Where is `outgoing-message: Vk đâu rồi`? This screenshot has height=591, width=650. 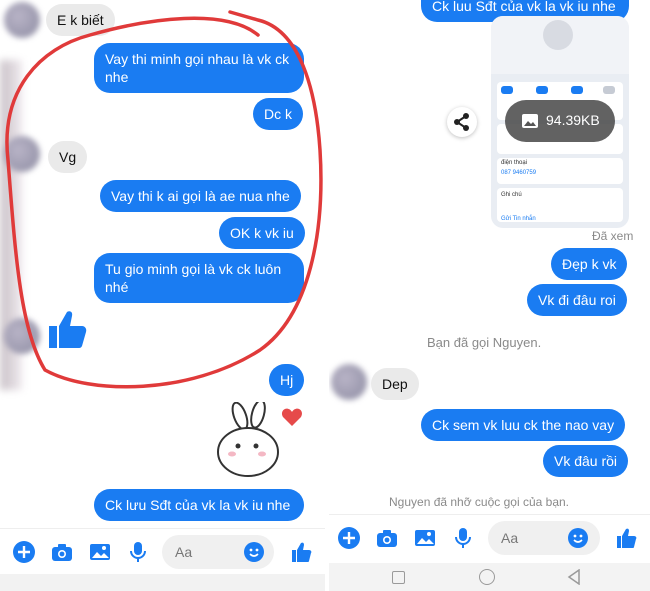
outgoing-message: Vk đâu rồi is located at coordinates (586, 461).